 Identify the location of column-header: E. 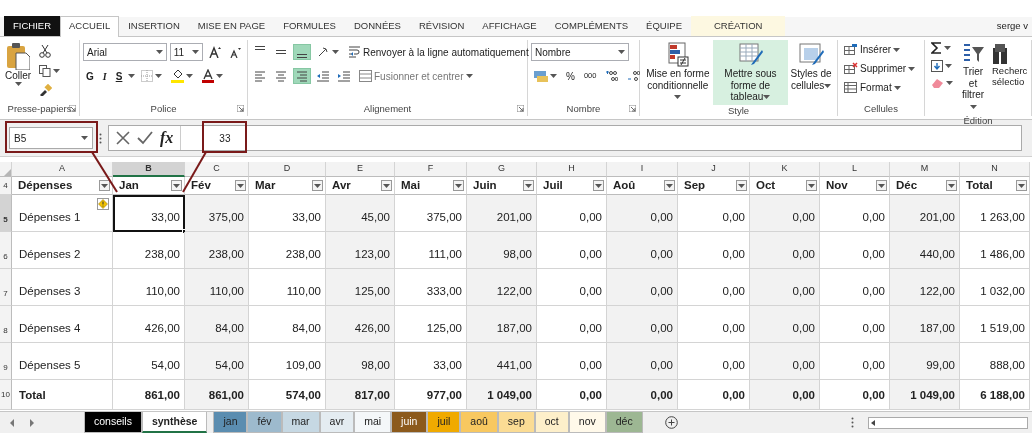
(360, 169).